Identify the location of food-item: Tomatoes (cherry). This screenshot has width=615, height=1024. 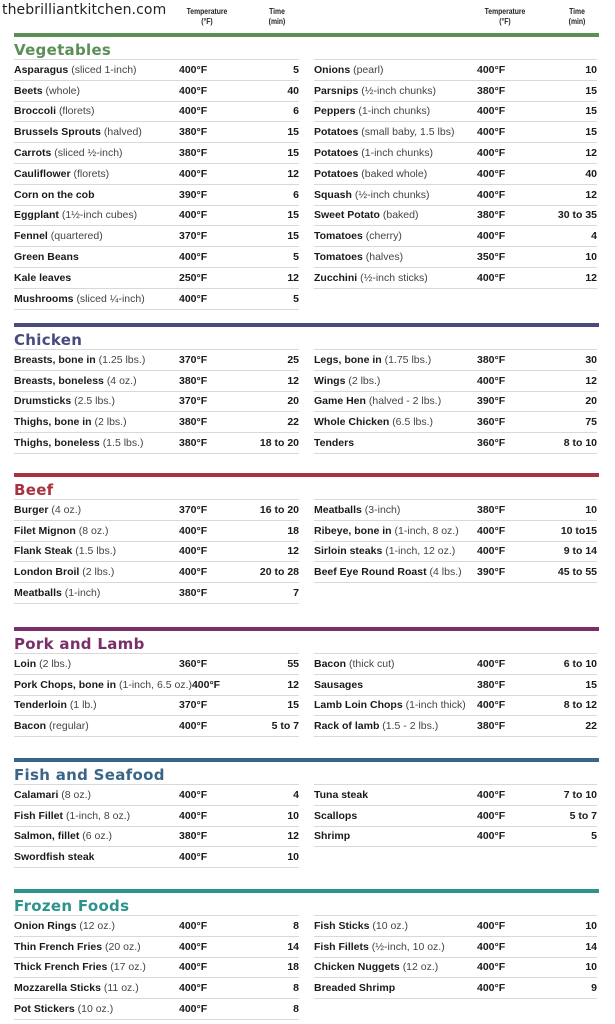
(395, 236).